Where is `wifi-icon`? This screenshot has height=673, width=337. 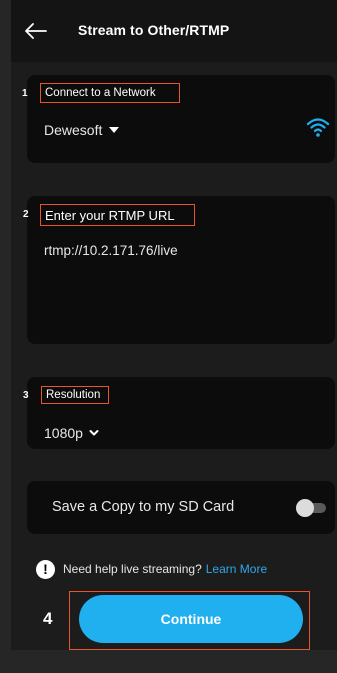 wifi-icon is located at coordinates (318, 127).